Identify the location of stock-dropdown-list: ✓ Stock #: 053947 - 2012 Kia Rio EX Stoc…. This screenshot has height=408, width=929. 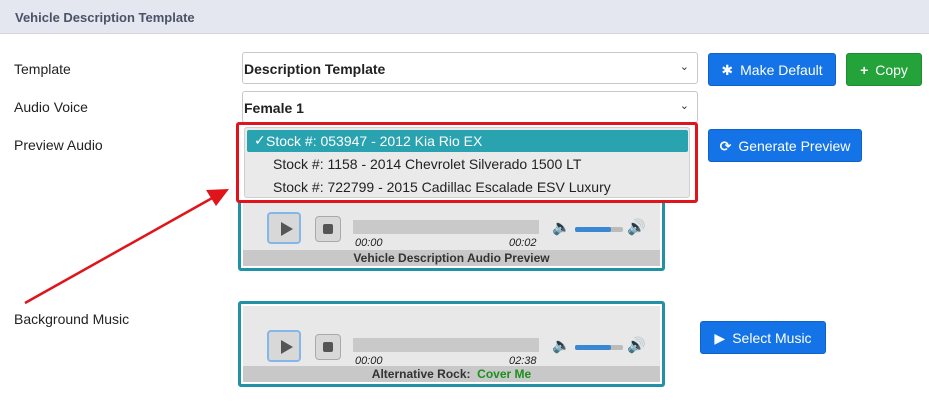
(467, 162).